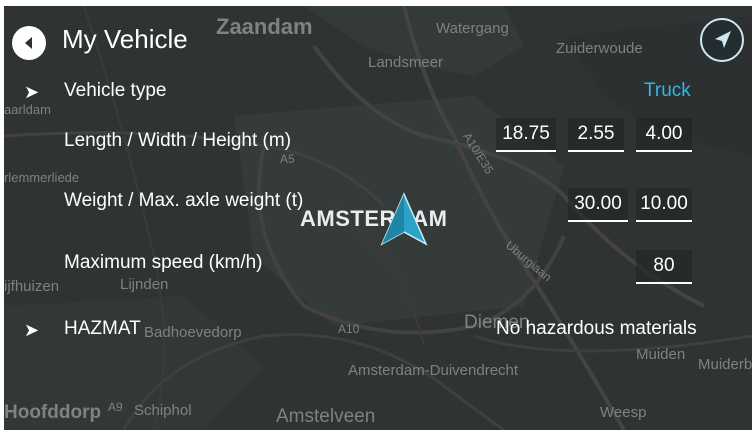  What do you see at coordinates (596, 135) in the screenshot?
I see `width-input: 2.55` at bounding box center [596, 135].